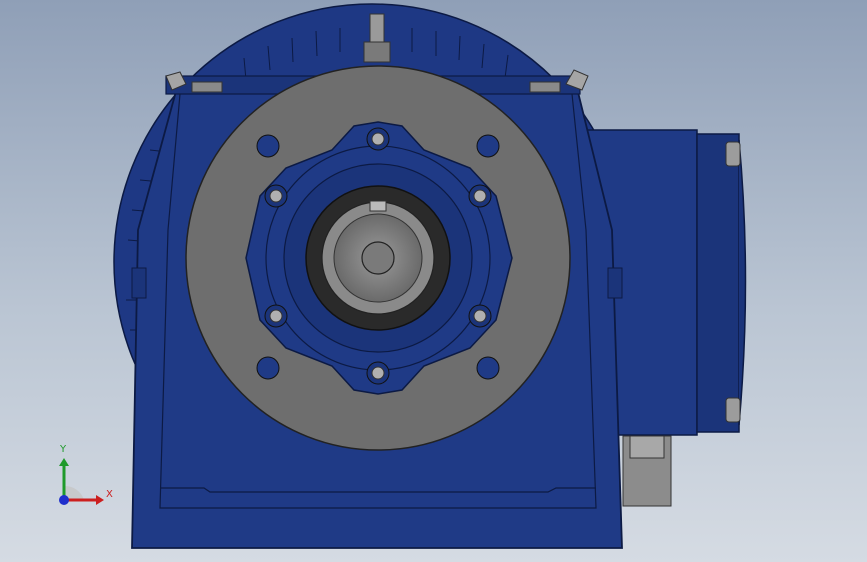 This screenshot has height=562, width=867. I want to click on z-axis-dot, so click(64, 500).